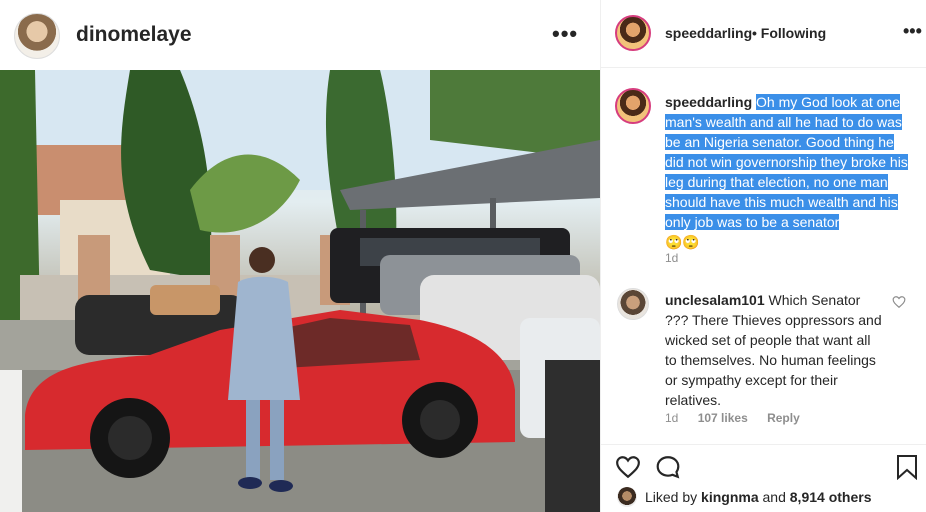  Describe the element at coordinates (715, 300) in the screenshot. I see `commenter-username: unclesalam101` at that location.